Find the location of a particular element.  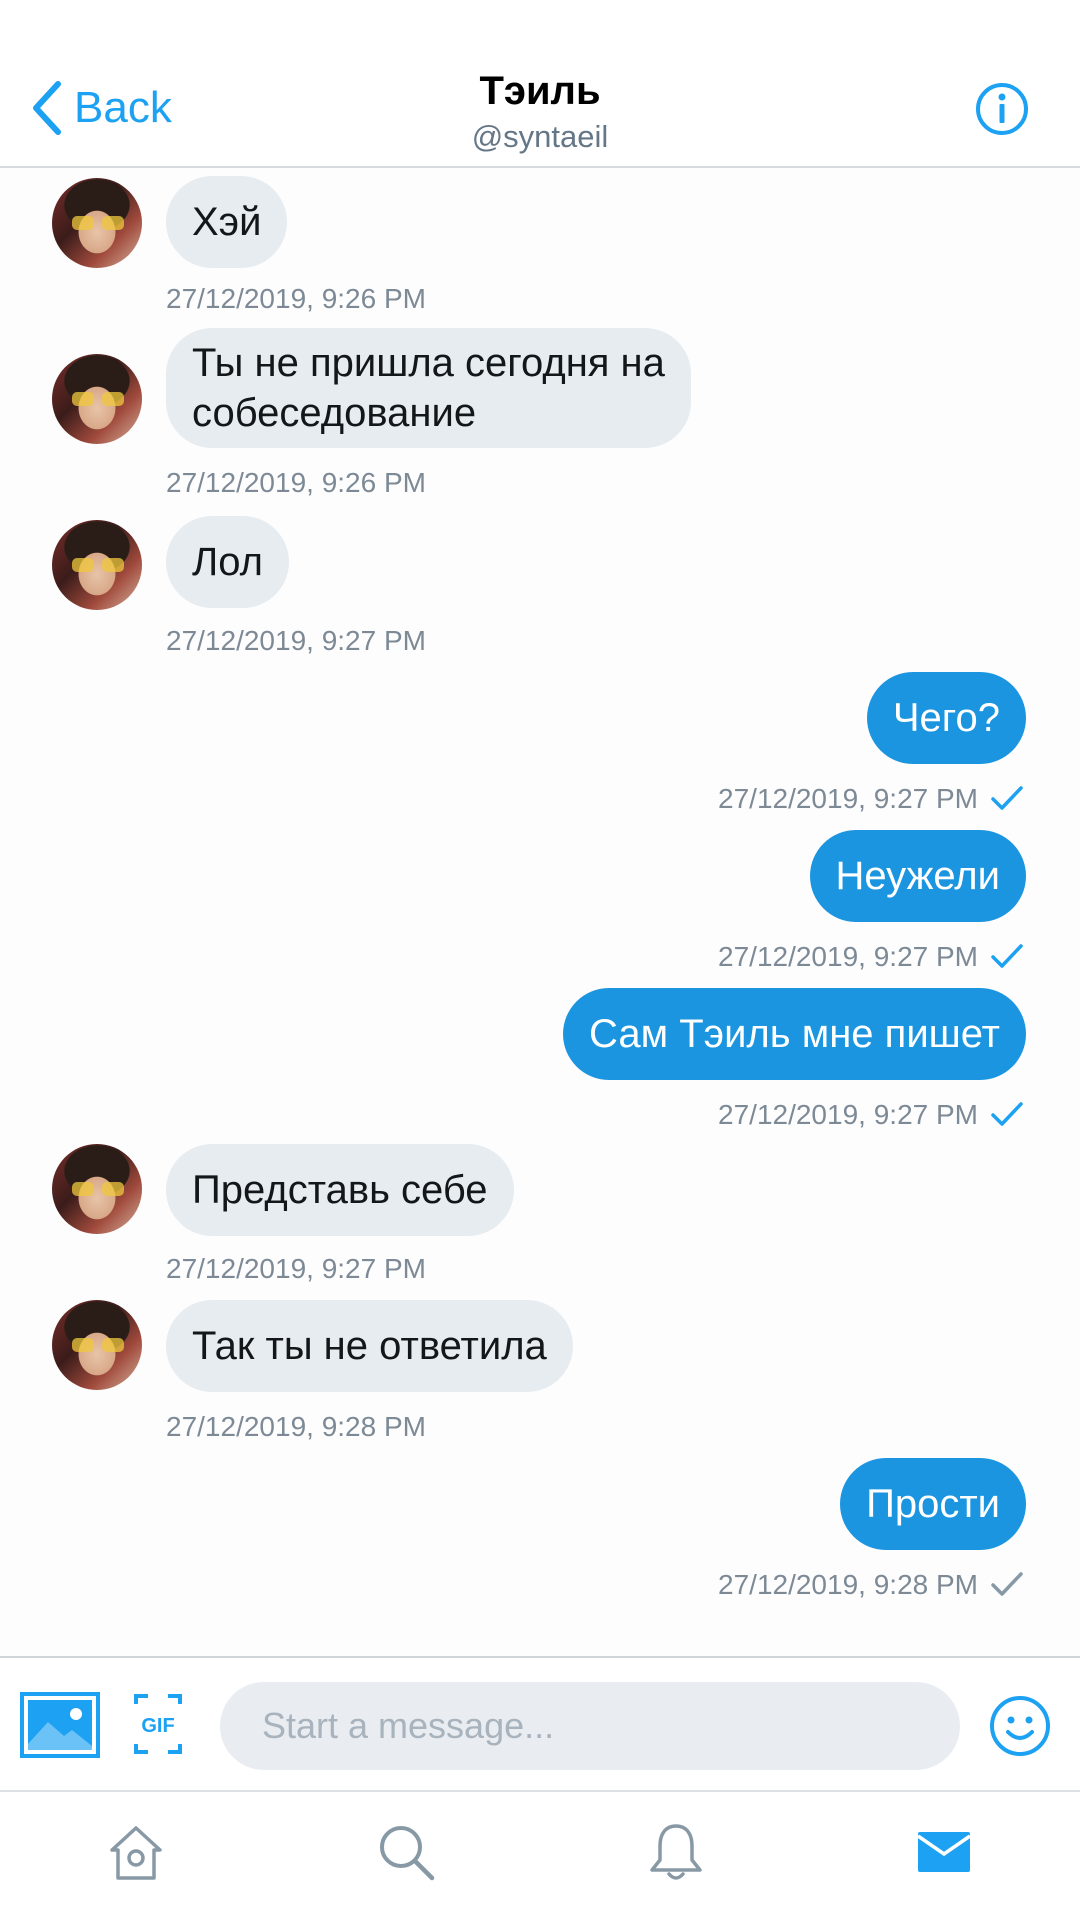

emoji-button is located at coordinates (1020, 1726).